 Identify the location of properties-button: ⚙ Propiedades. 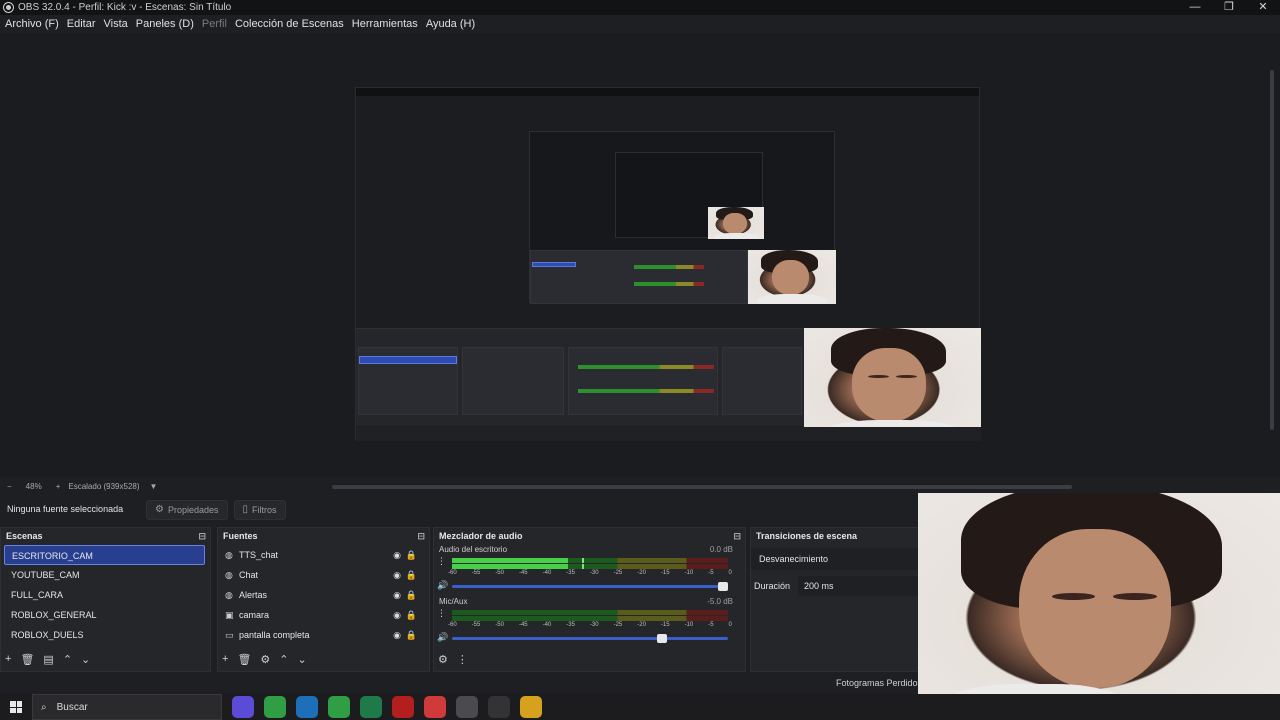
(187, 509).